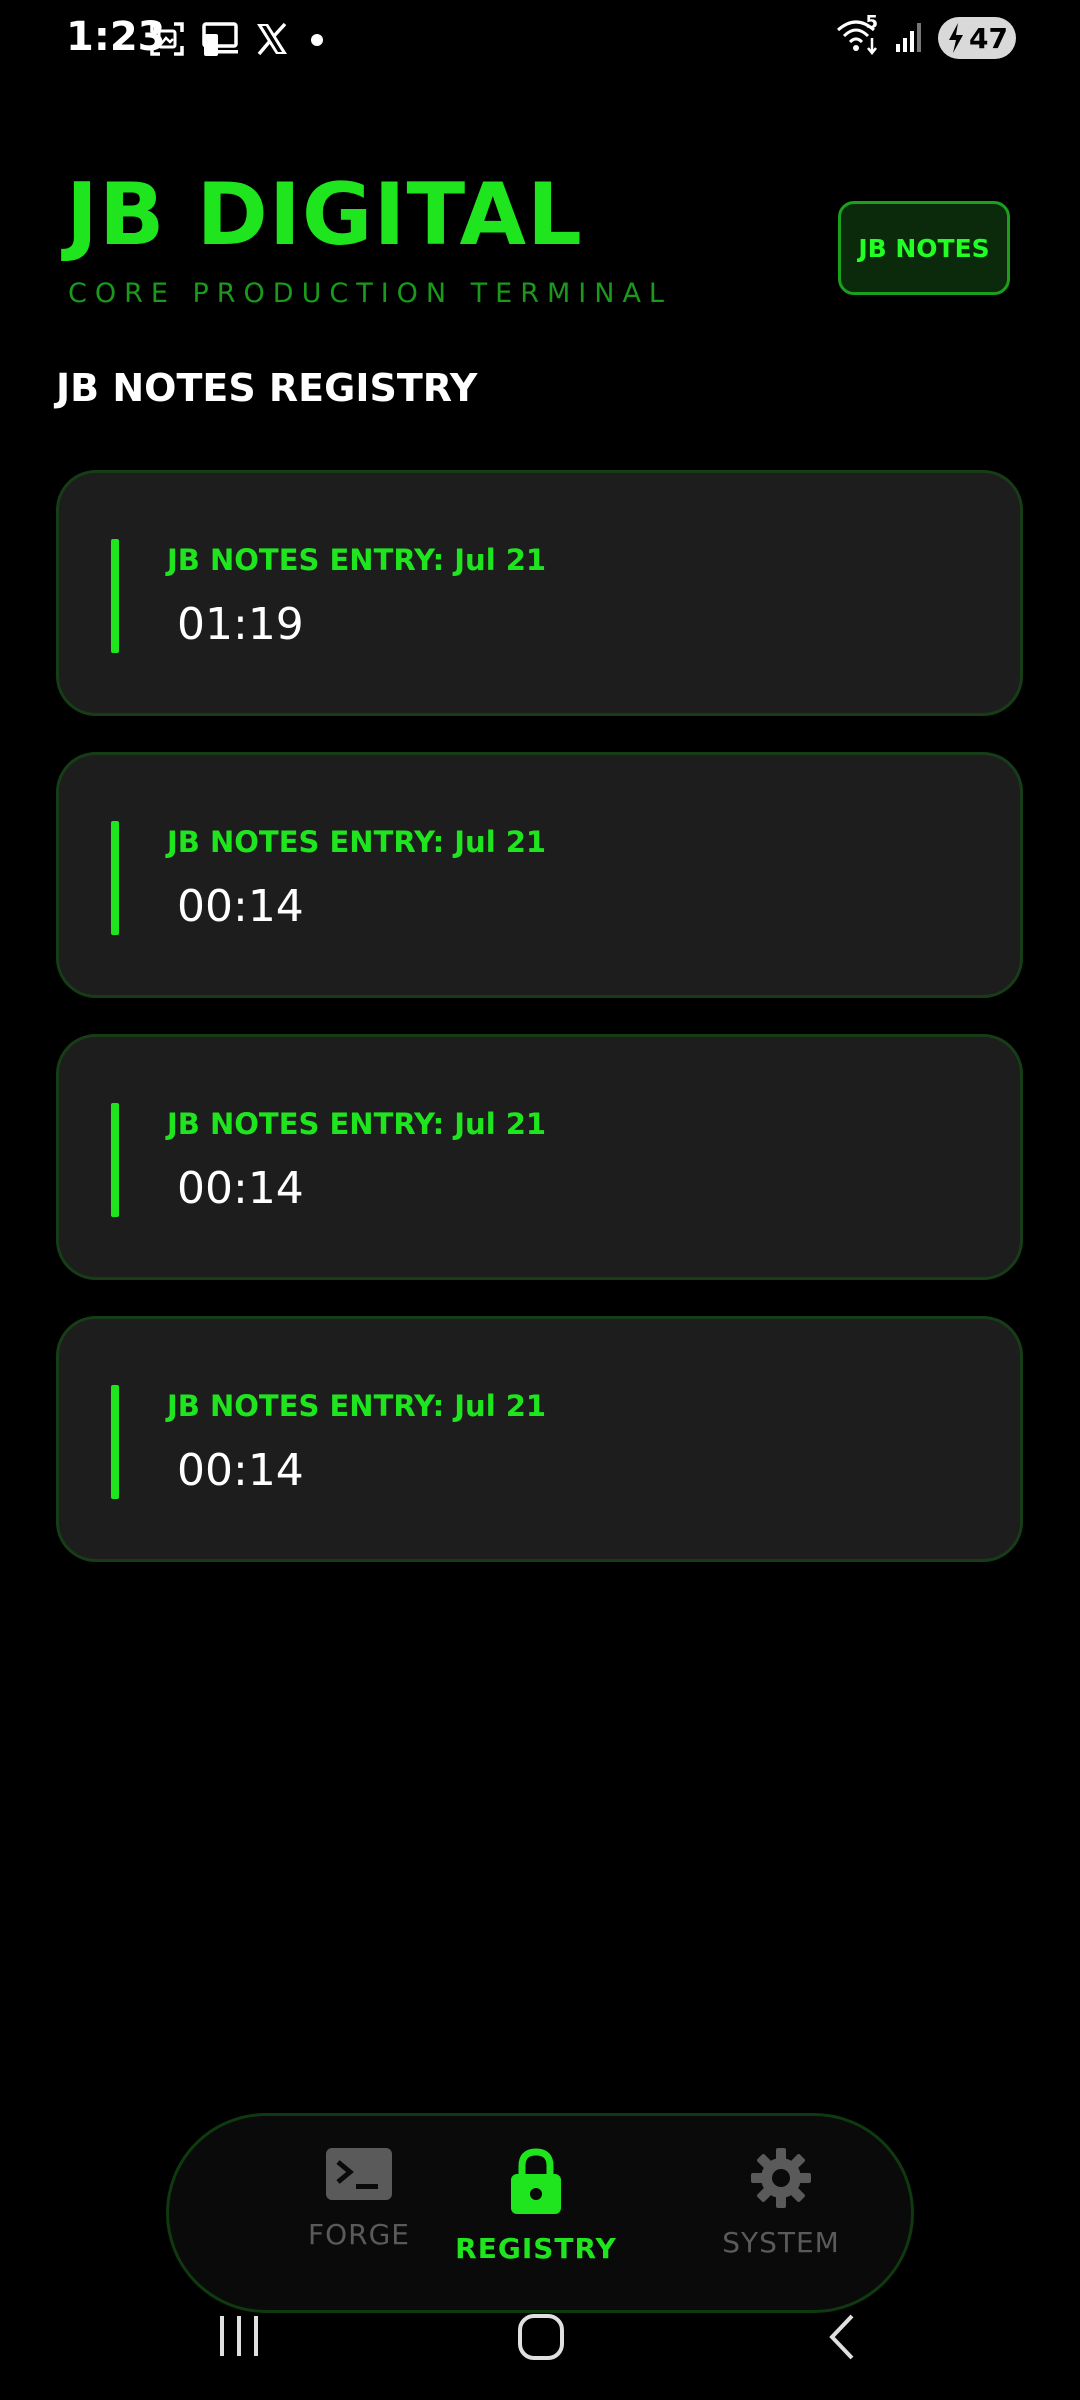 This screenshot has height=2400, width=1080. What do you see at coordinates (541, 2339) in the screenshot?
I see `home-icon` at bounding box center [541, 2339].